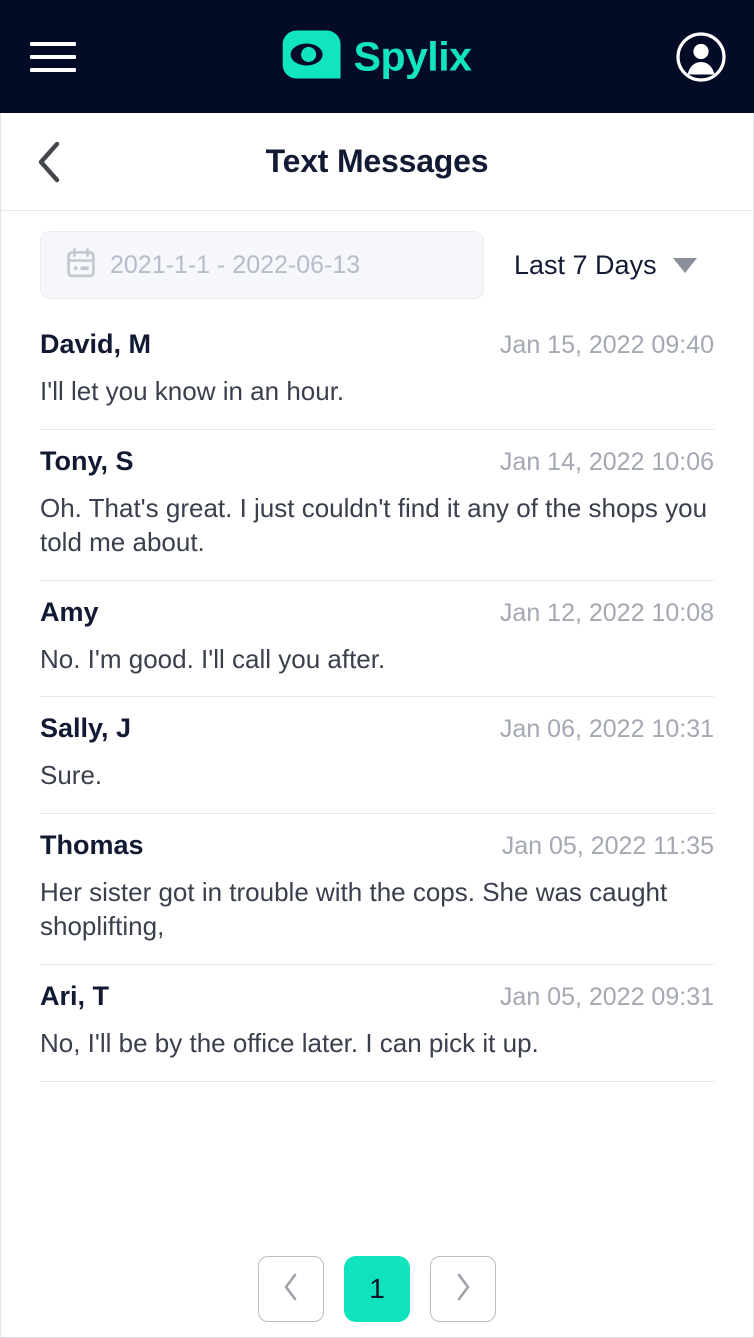 The width and height of the screenshot is (754, 1338). Describe the element at coordinates (192, 391) in the screenshot. I see `message-text: I'll let you know in an hour.` at that location.